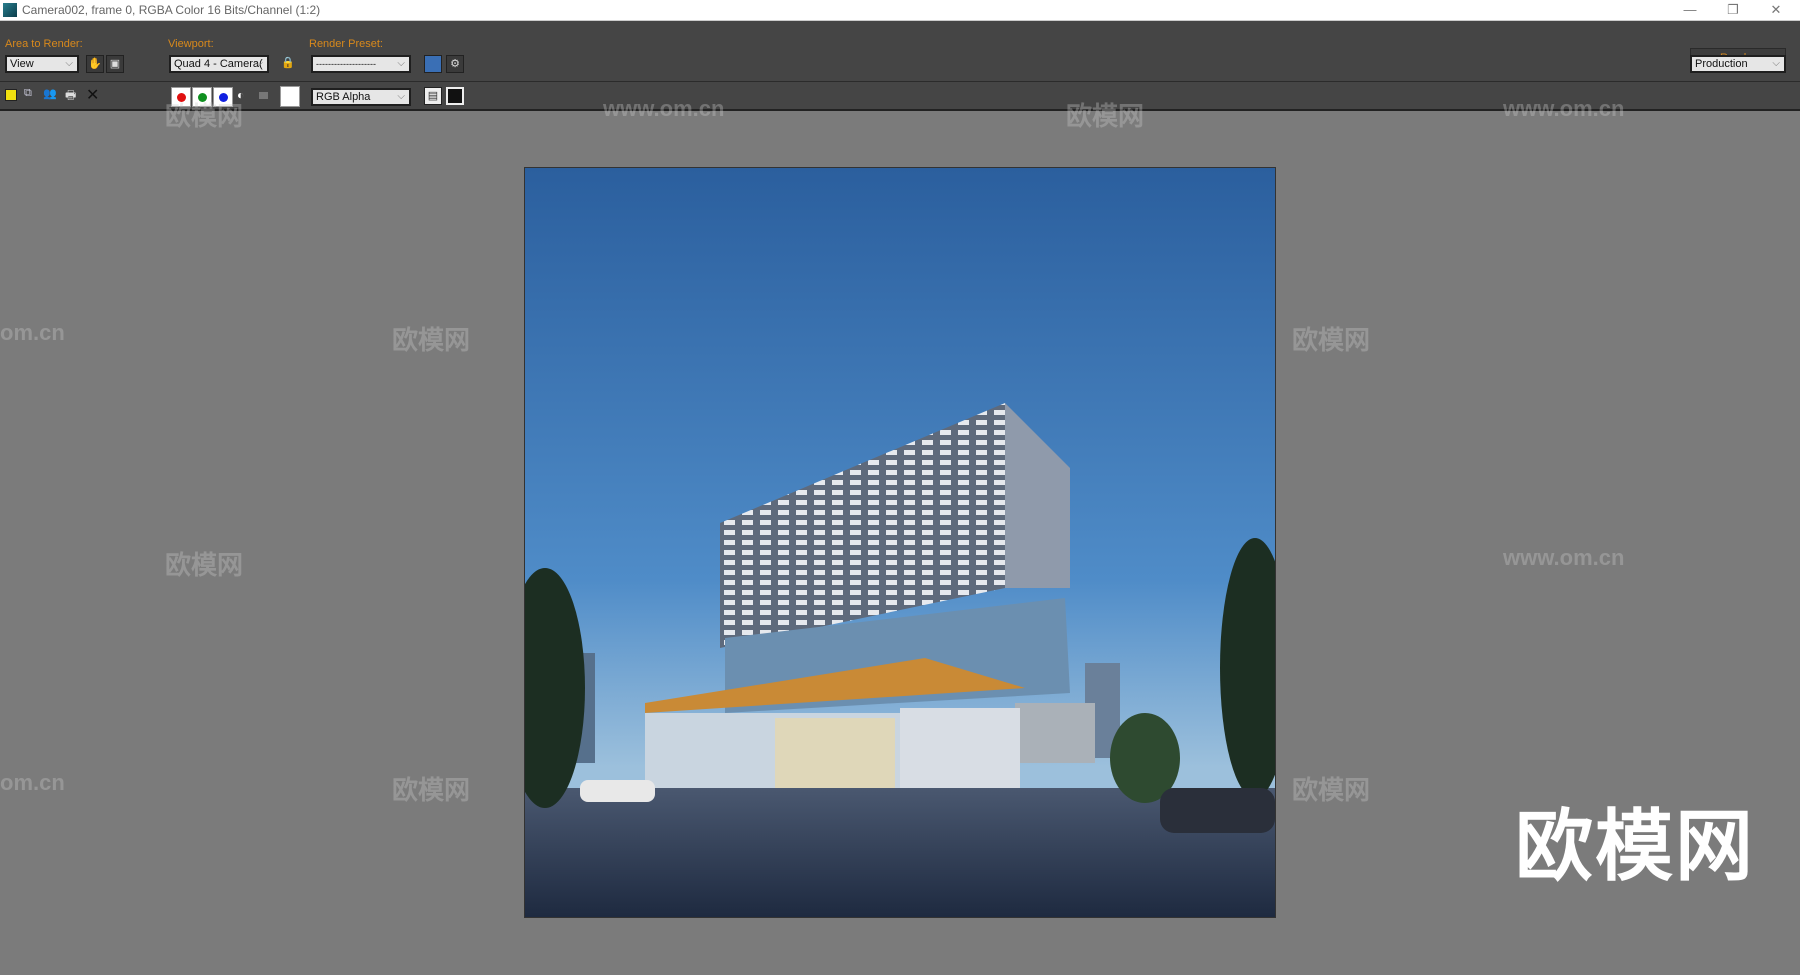  I want to click on environment-effects-icon: ⚙, so click(455, 64).